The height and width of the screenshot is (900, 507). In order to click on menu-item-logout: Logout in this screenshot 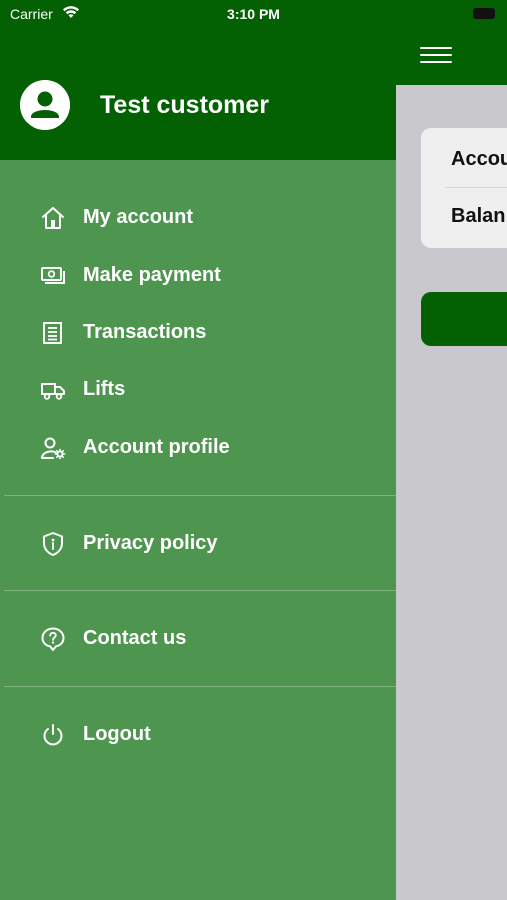, I will do `click(198, 735)`.